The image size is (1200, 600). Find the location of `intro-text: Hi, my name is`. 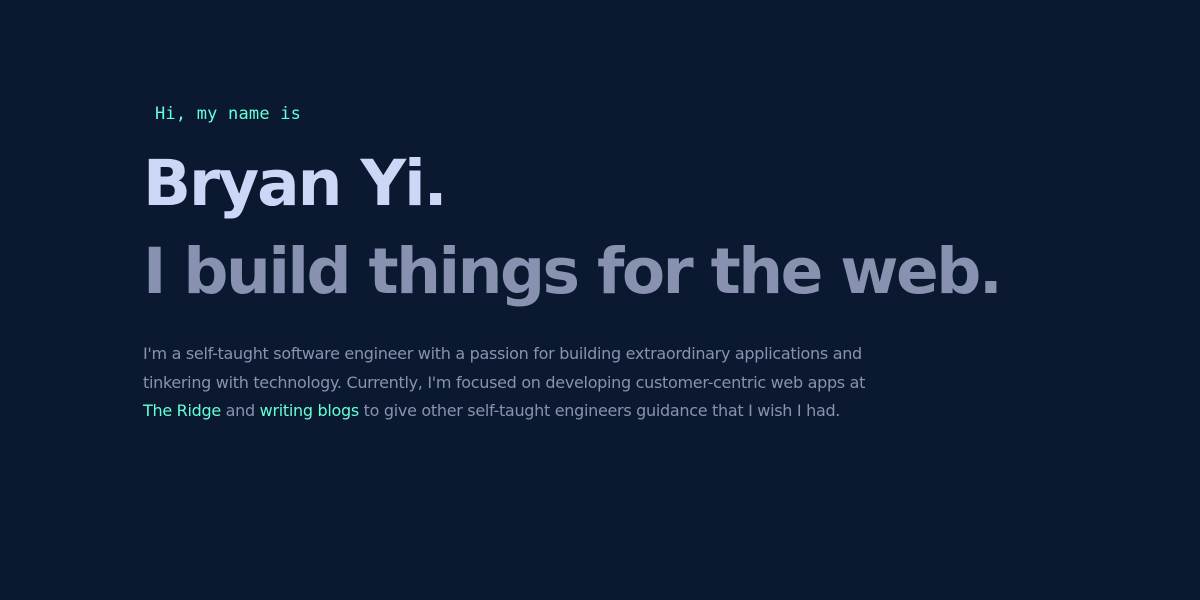

intro-text: Hi, my name is is located at coordinates (228, 114).